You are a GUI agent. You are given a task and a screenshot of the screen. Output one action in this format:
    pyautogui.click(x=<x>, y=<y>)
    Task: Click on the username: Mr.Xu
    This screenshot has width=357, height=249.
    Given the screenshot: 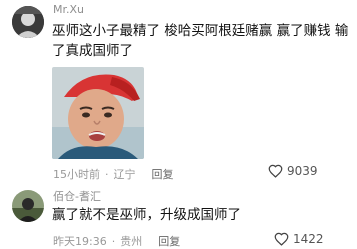 What is the action you would take?
    pyautogui.click(x=68, y=9)
    